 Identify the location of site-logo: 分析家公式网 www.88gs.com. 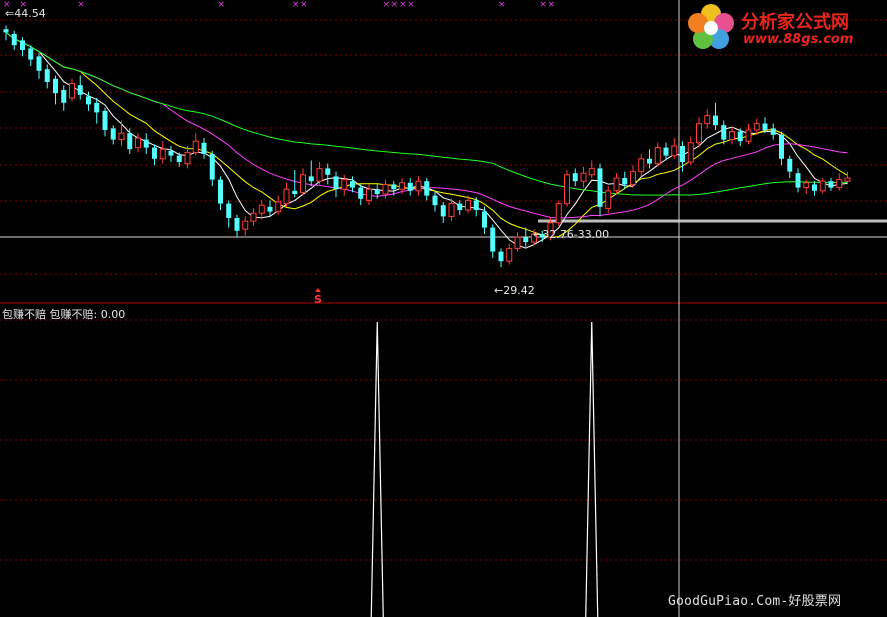
(785, 28).